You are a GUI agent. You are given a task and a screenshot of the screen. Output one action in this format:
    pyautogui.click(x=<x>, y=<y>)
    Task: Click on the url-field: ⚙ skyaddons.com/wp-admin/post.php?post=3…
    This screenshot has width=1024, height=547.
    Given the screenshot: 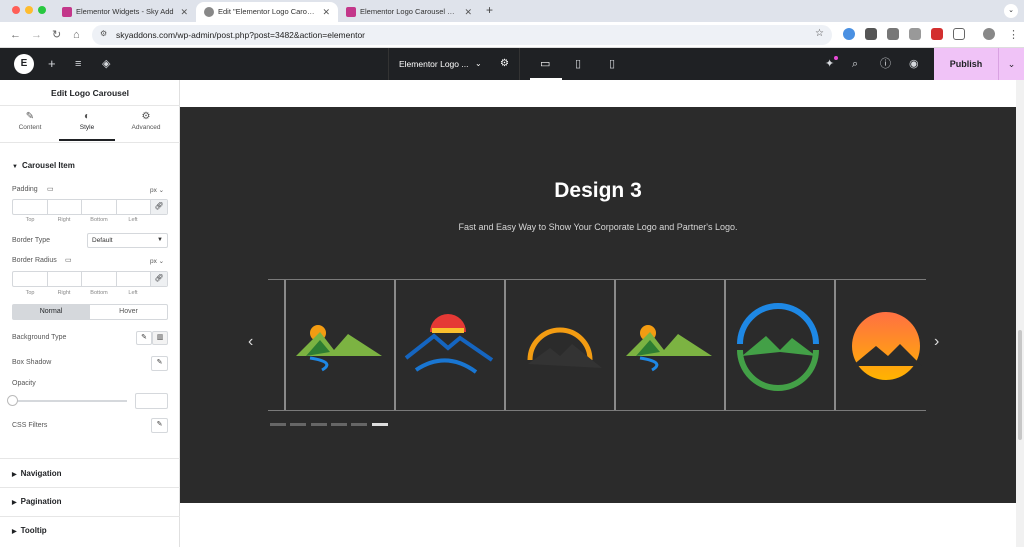 What is the action you would take?
    pyautogui.click(x=462, y=35)
    